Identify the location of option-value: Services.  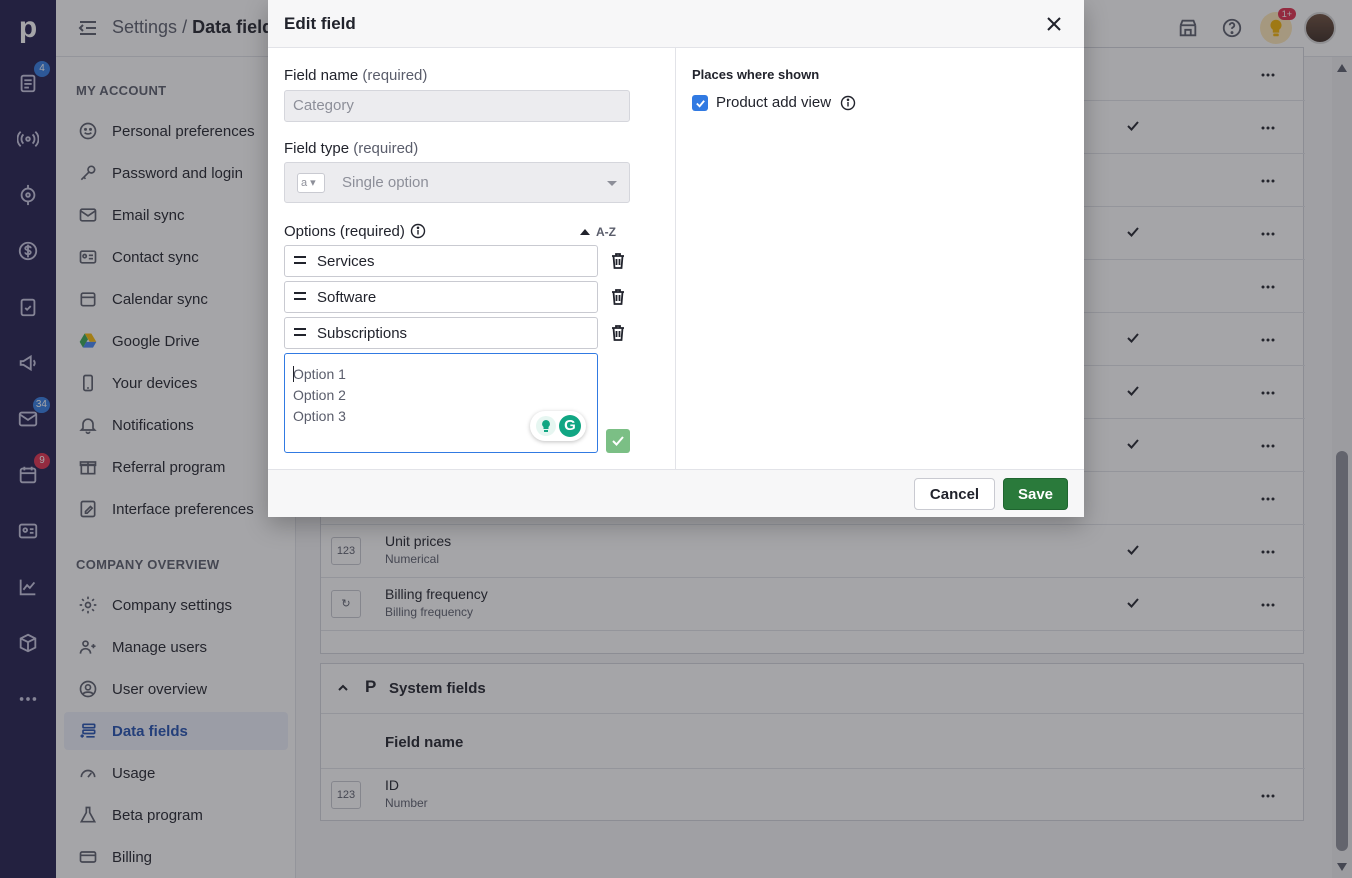
(346, 261).